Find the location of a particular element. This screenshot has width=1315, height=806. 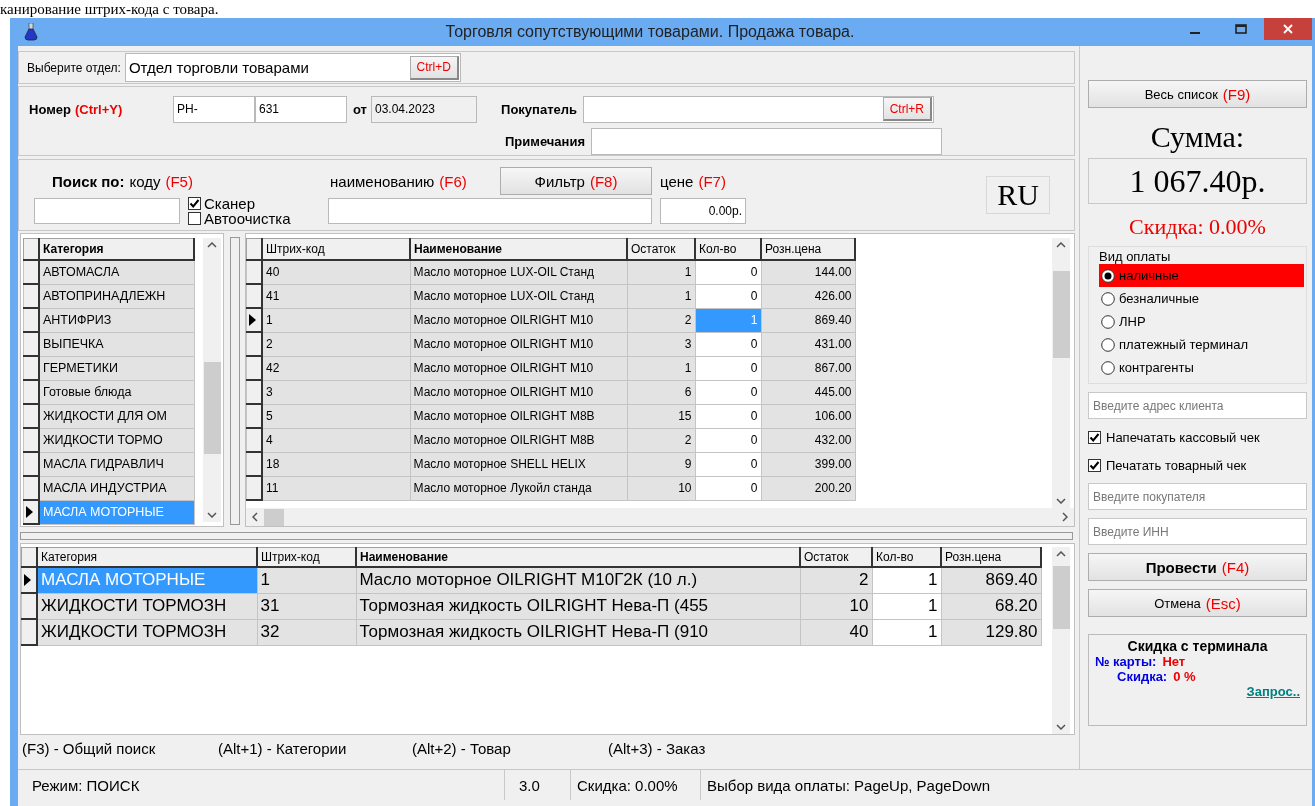

code-search-field is located at coordinates (107, 211).